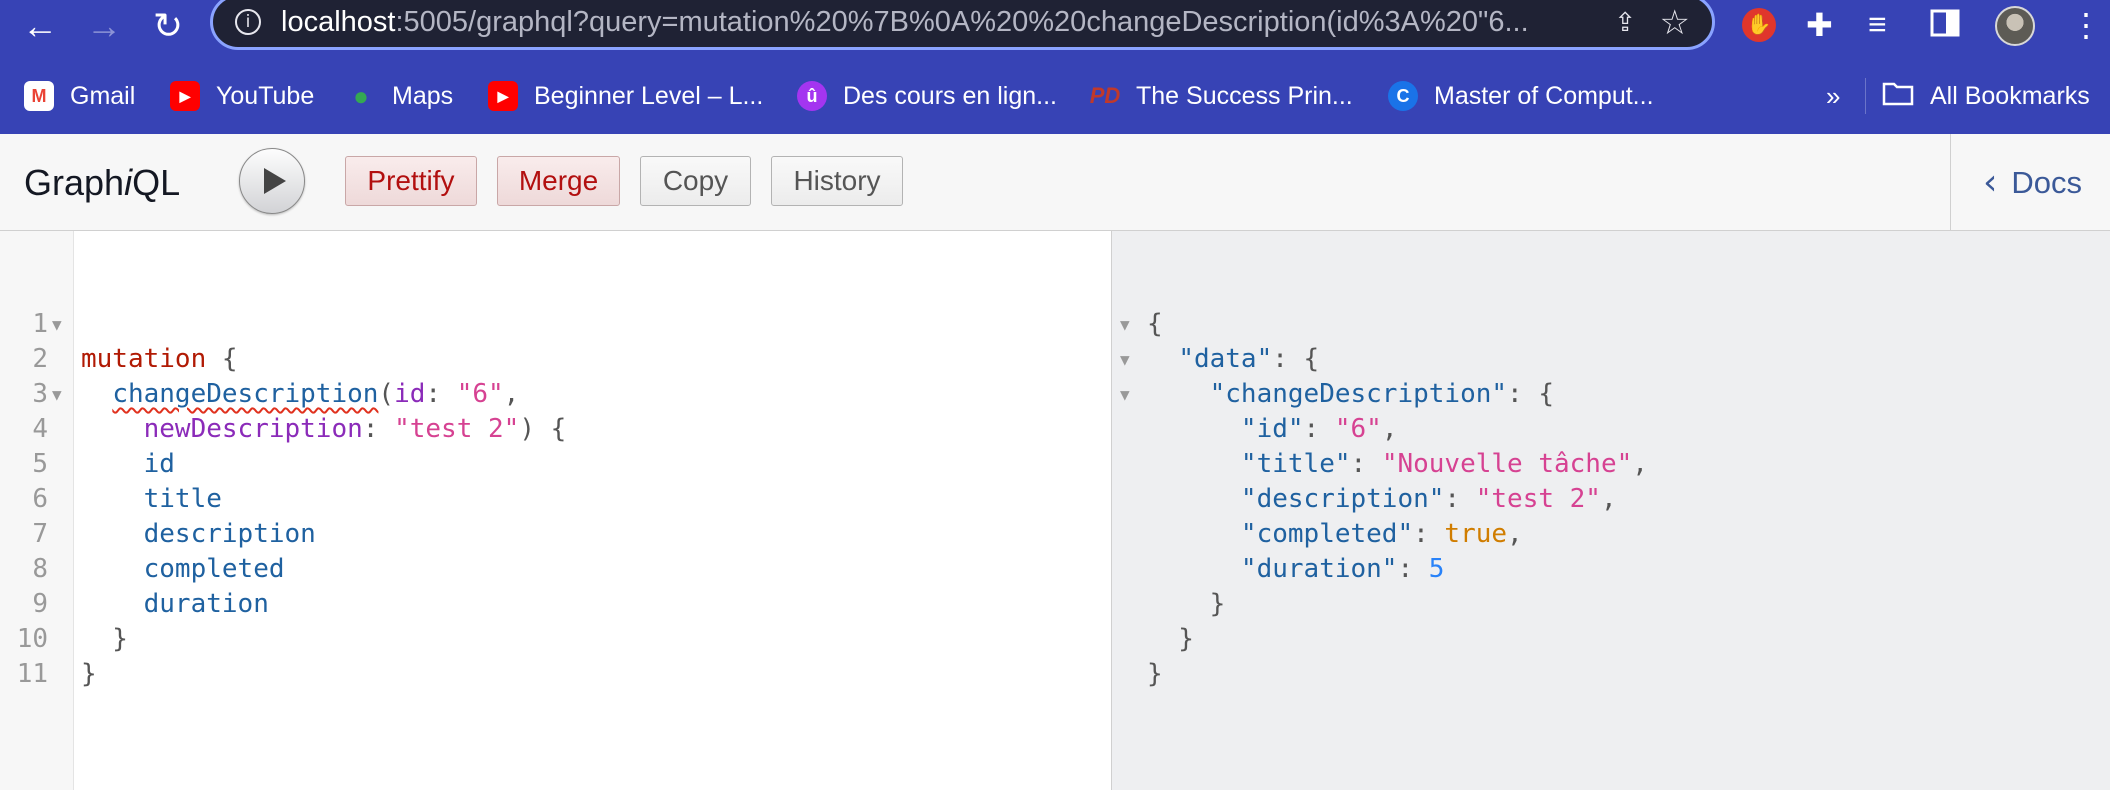 This screenshot has width=2110, height=790. Describe the element at coordinates (2010, 95) in the screenshot. I see `all-bookmarks-label: All Bookmarks` at that location.